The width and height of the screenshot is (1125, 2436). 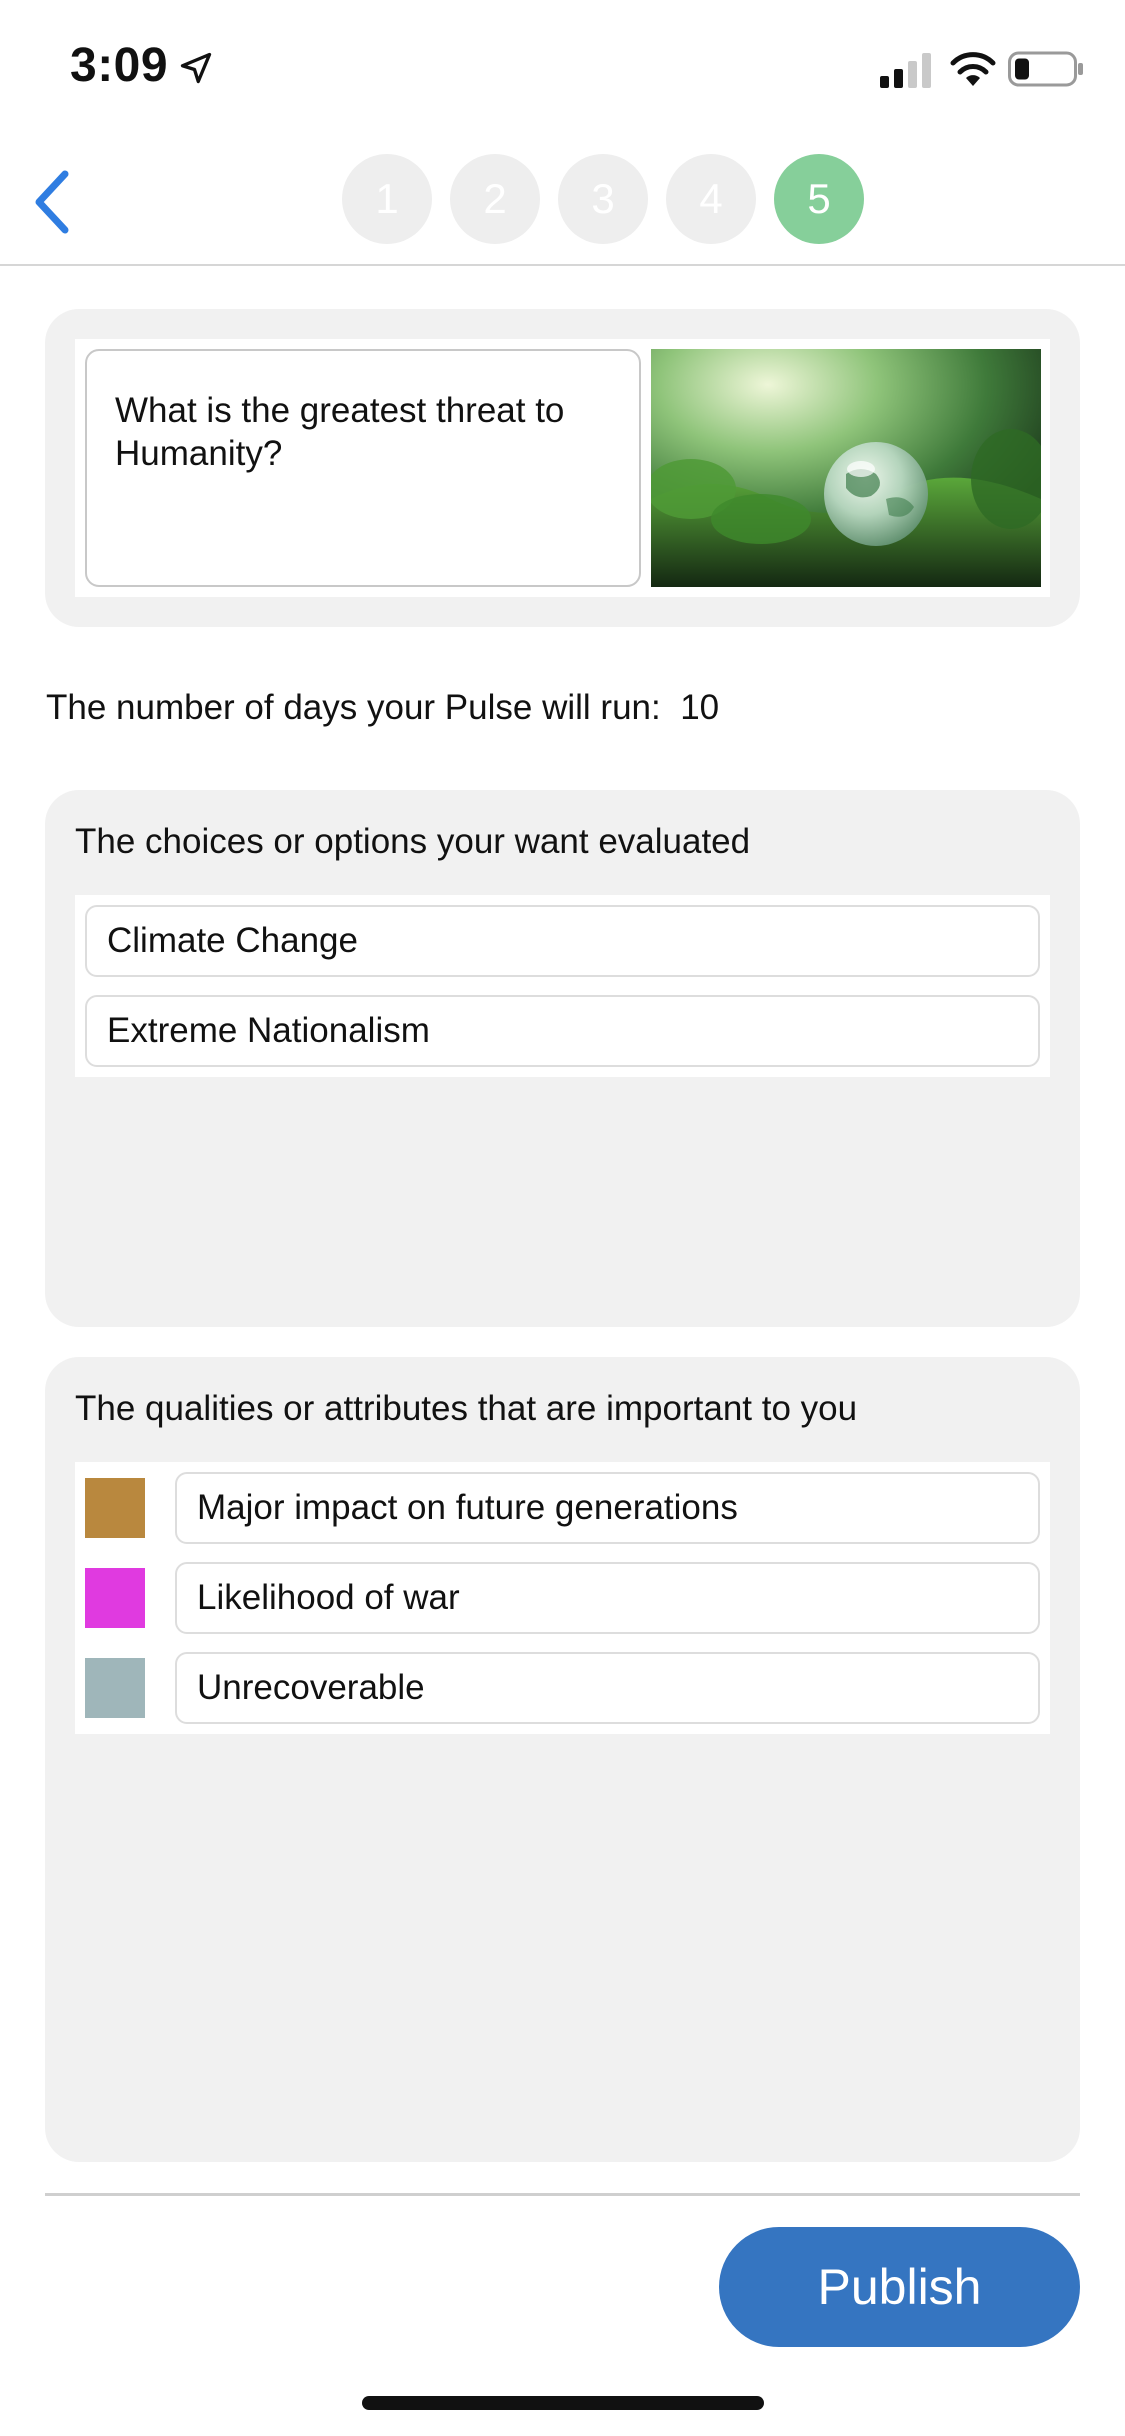 I want to click on choices-list: Climate Change Extreme Nationalism, so click(x=562, y=986).